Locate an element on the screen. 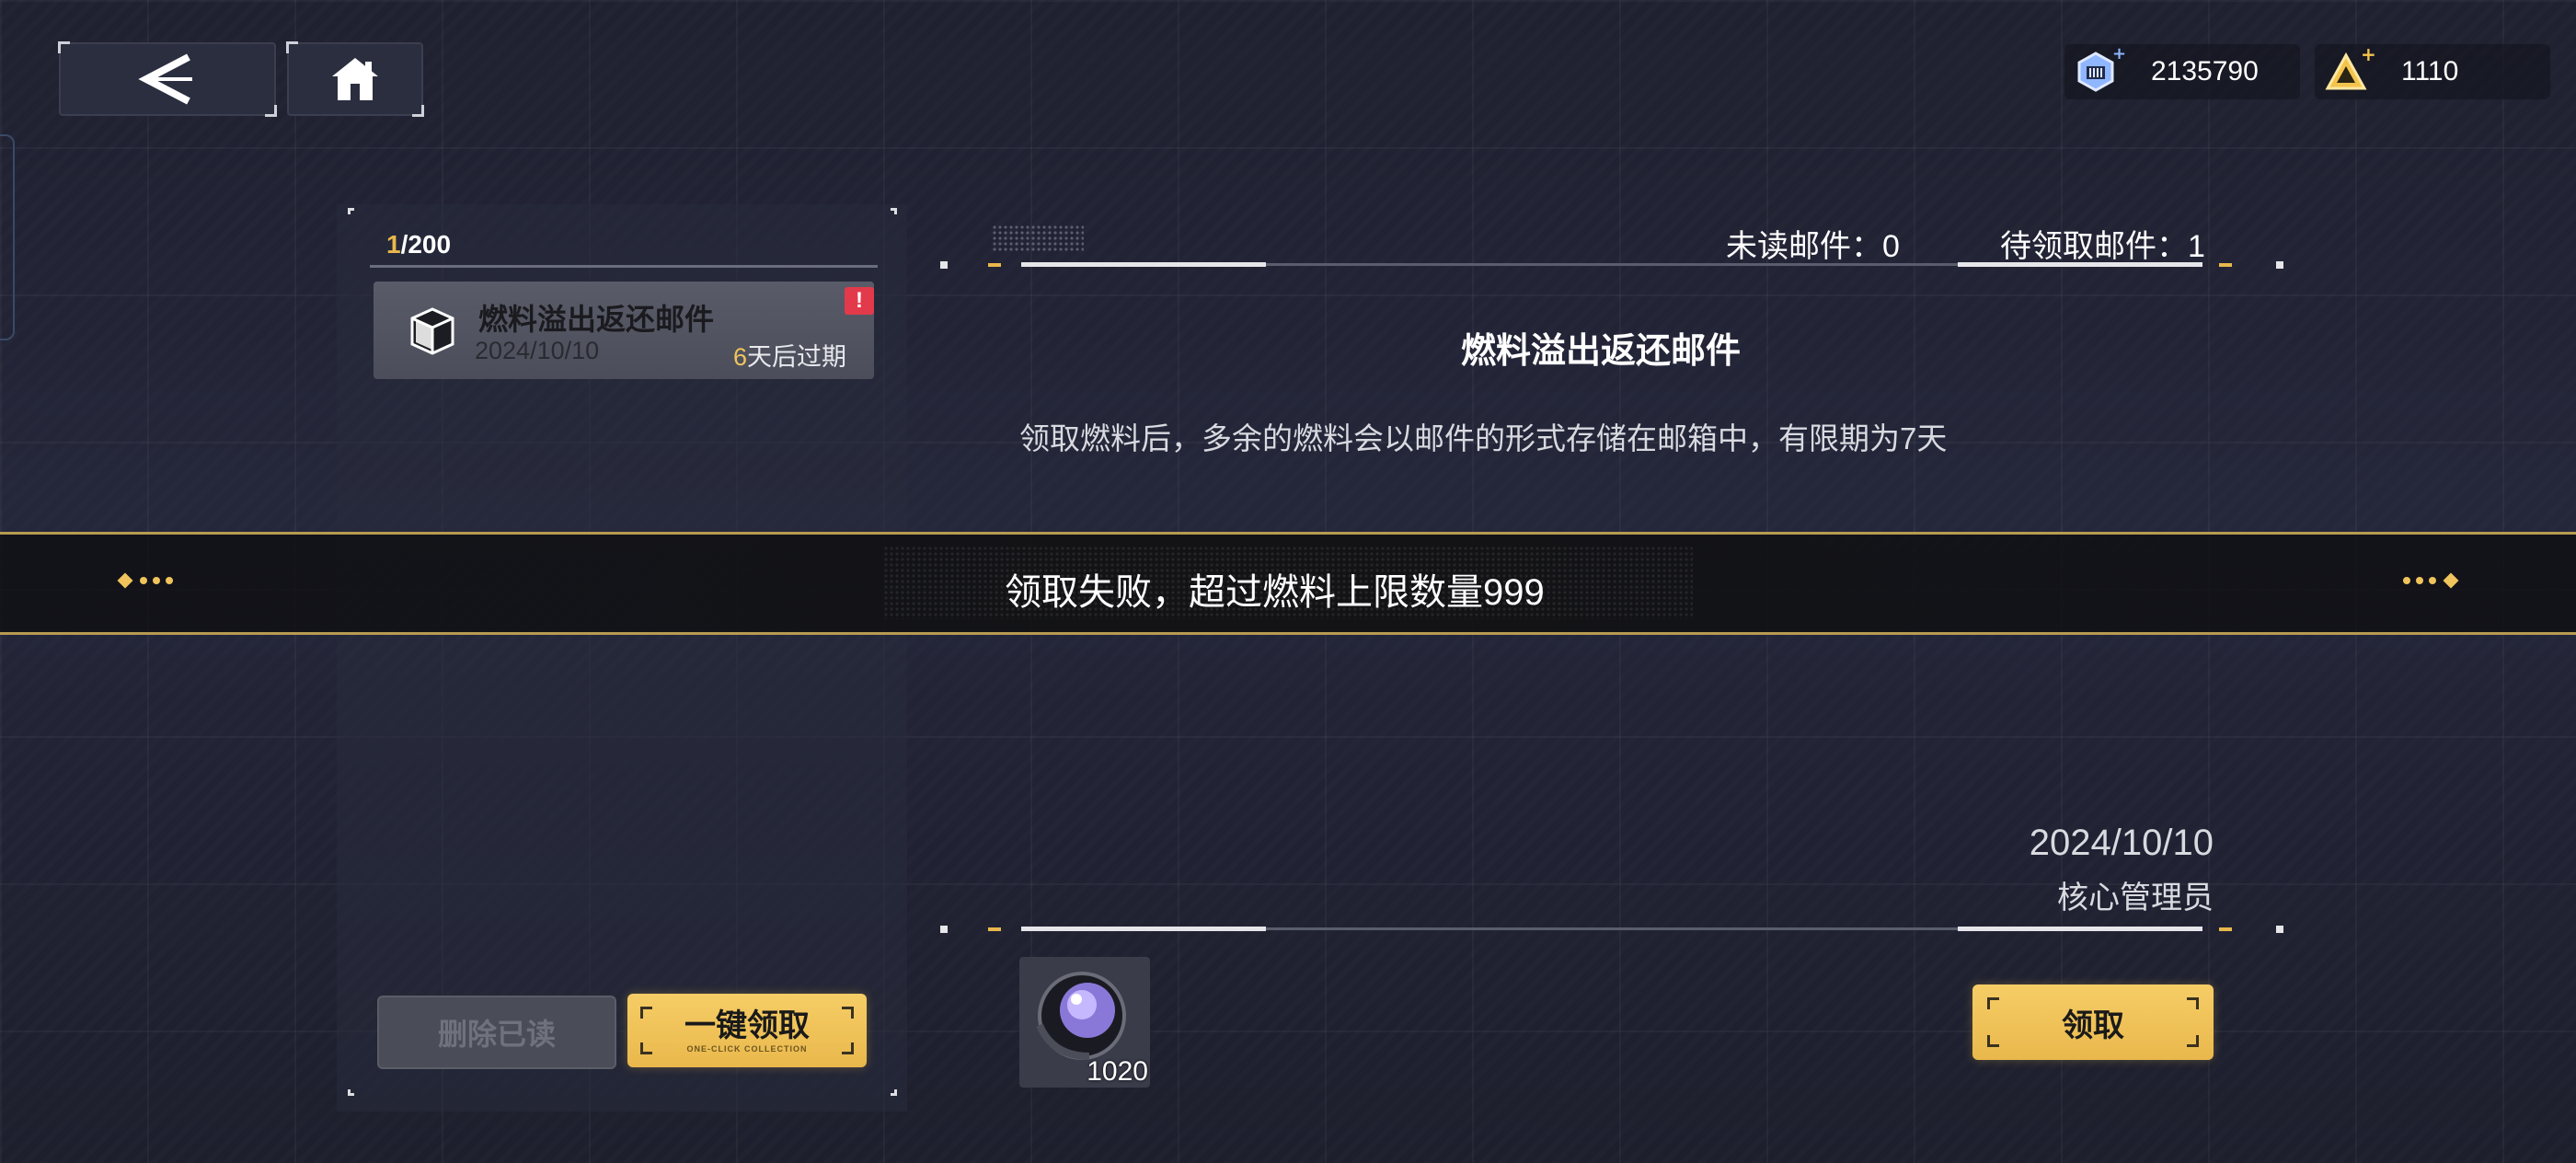  currency-triangle-value: 1110 is located at coordinates (2430, 71).